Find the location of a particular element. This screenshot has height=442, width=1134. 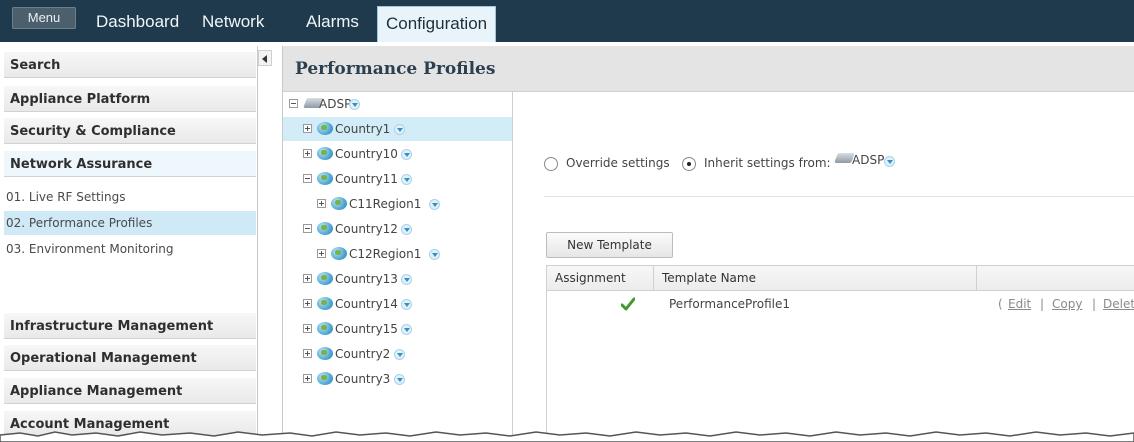

sidebar-item-environment-monitoring: 03. Environment Monitoring is located at coordinates (130, 249).